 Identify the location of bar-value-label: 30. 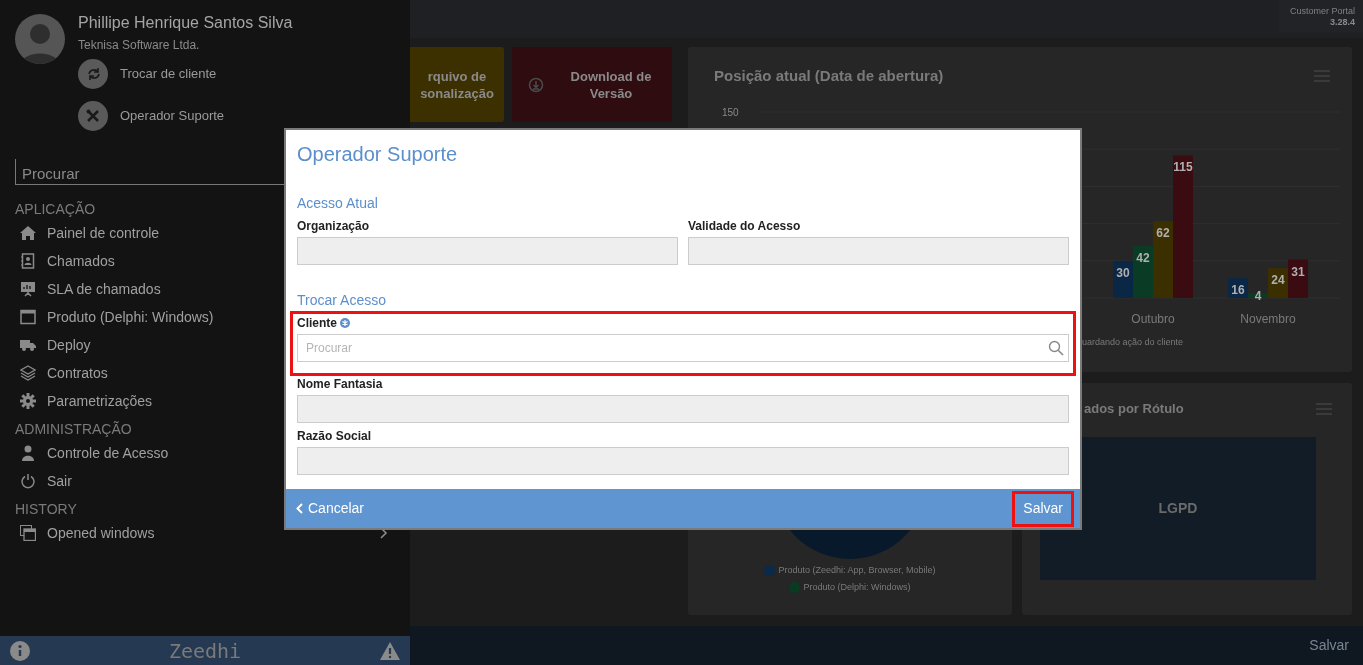
(1123, 272).